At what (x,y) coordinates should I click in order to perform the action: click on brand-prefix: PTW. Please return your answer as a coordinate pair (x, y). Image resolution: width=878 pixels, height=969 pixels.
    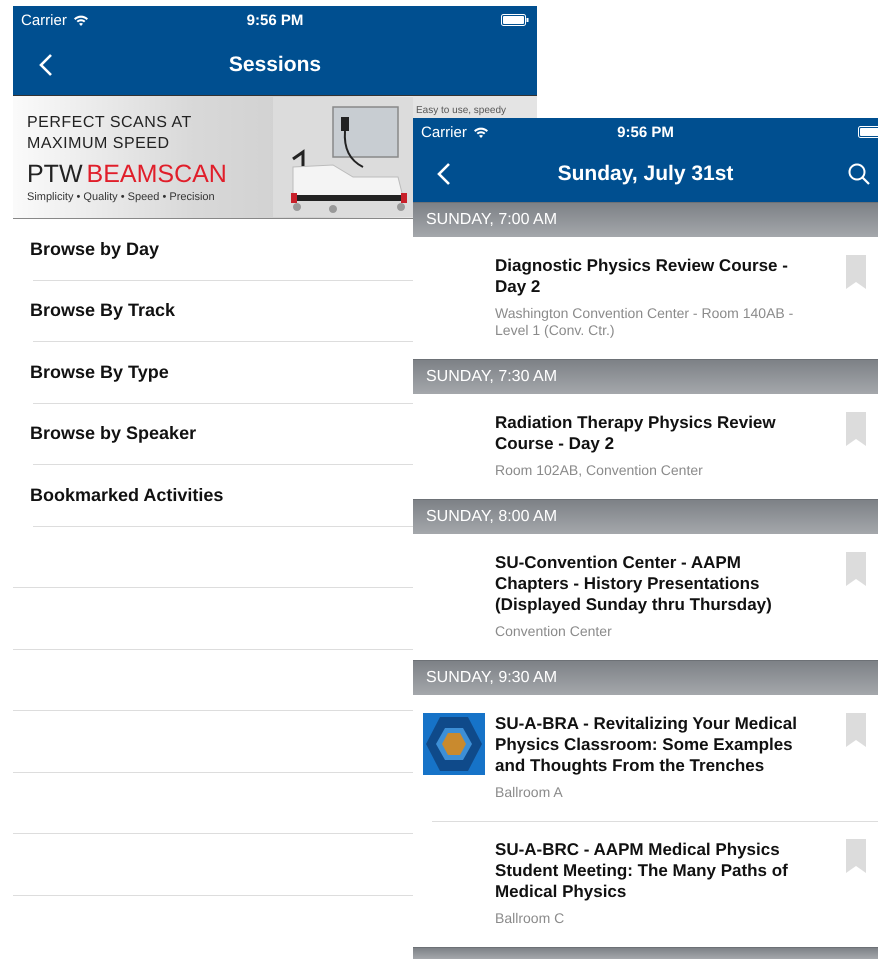
    Looking at the image, I should click on (55, 174).